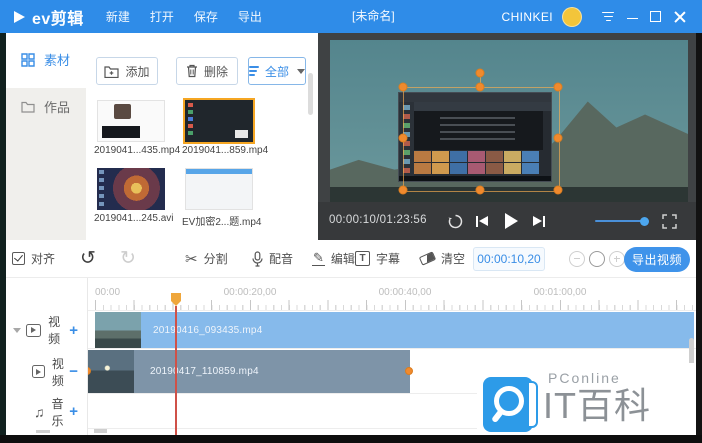  I want to click on menu-save: 保存, so click(206, 16).